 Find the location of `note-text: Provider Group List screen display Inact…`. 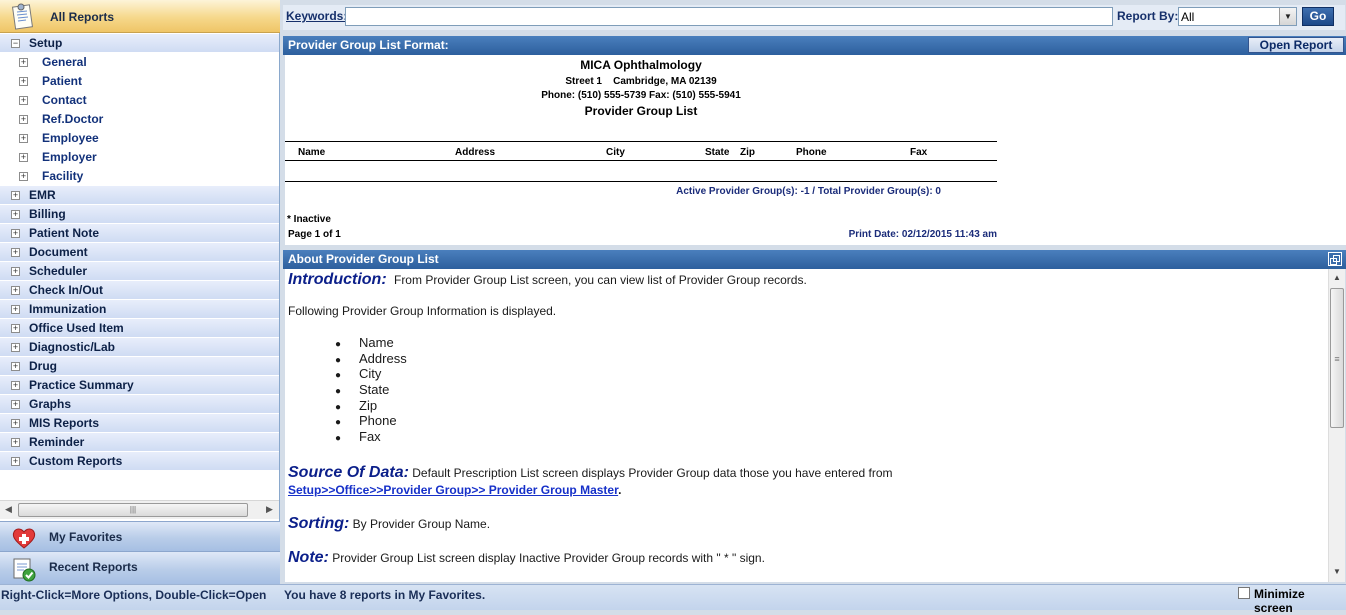

note-text: Provider Group List screen display Inact… is located at coordinates (548, 558).